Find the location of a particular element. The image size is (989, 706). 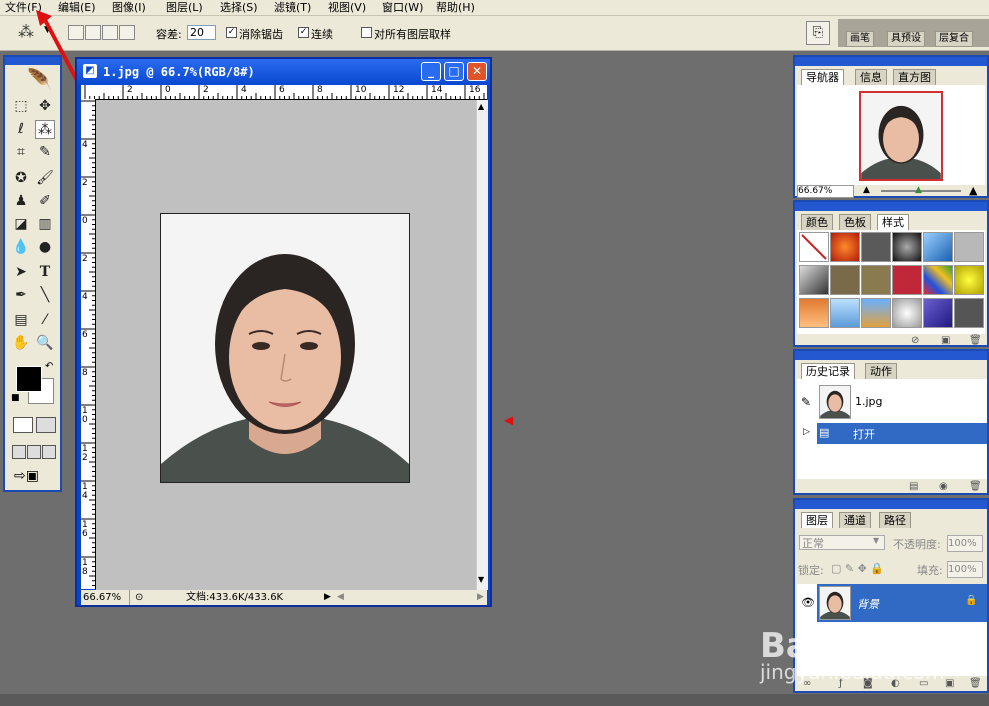

file-browser-icon: ⎘ is located at coordinates (818, 33).